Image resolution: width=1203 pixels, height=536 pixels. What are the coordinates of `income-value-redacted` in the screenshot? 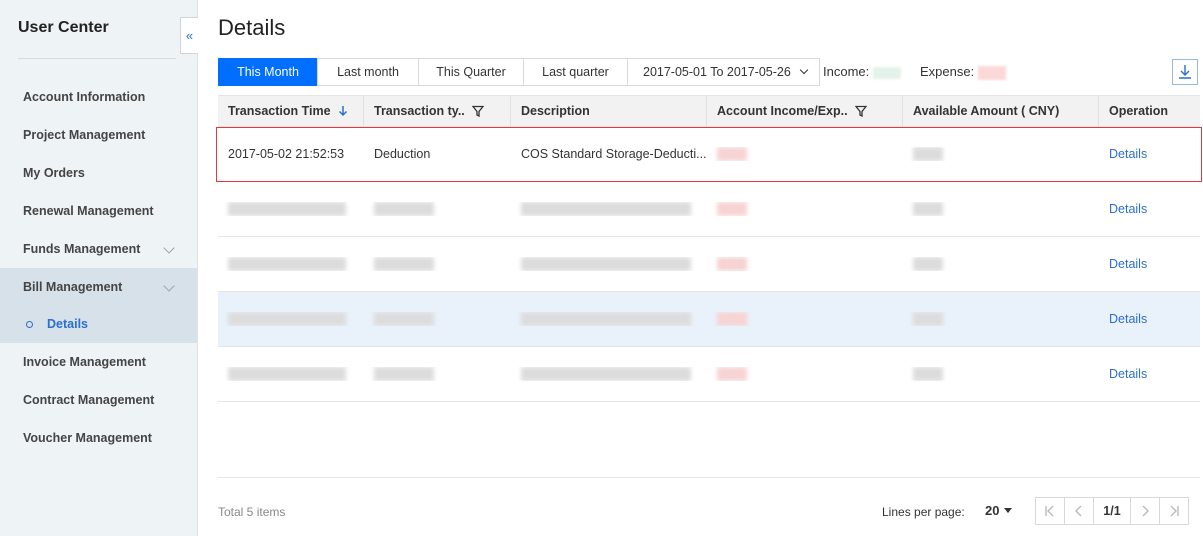 It's located at (886, 72).